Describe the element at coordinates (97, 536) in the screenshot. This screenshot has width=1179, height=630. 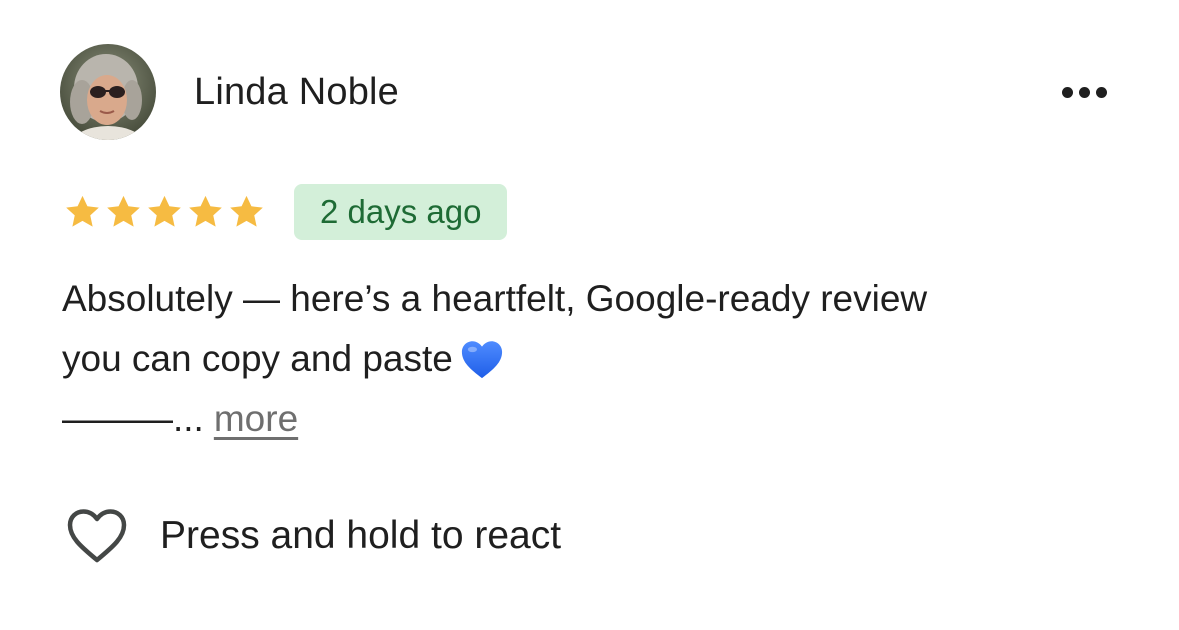
I see `heart-outline-icon` at that location.